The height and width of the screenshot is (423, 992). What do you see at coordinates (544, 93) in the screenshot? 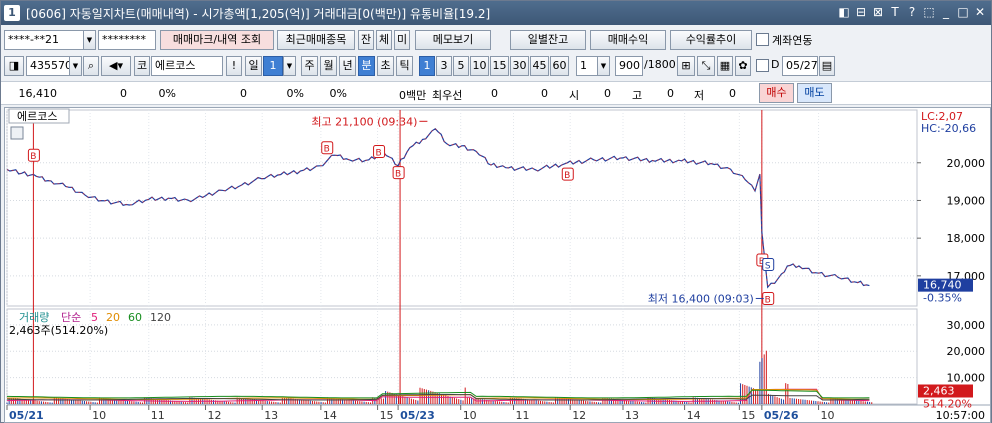
I see `best-ask: 0` at bounding box center [544, 93].